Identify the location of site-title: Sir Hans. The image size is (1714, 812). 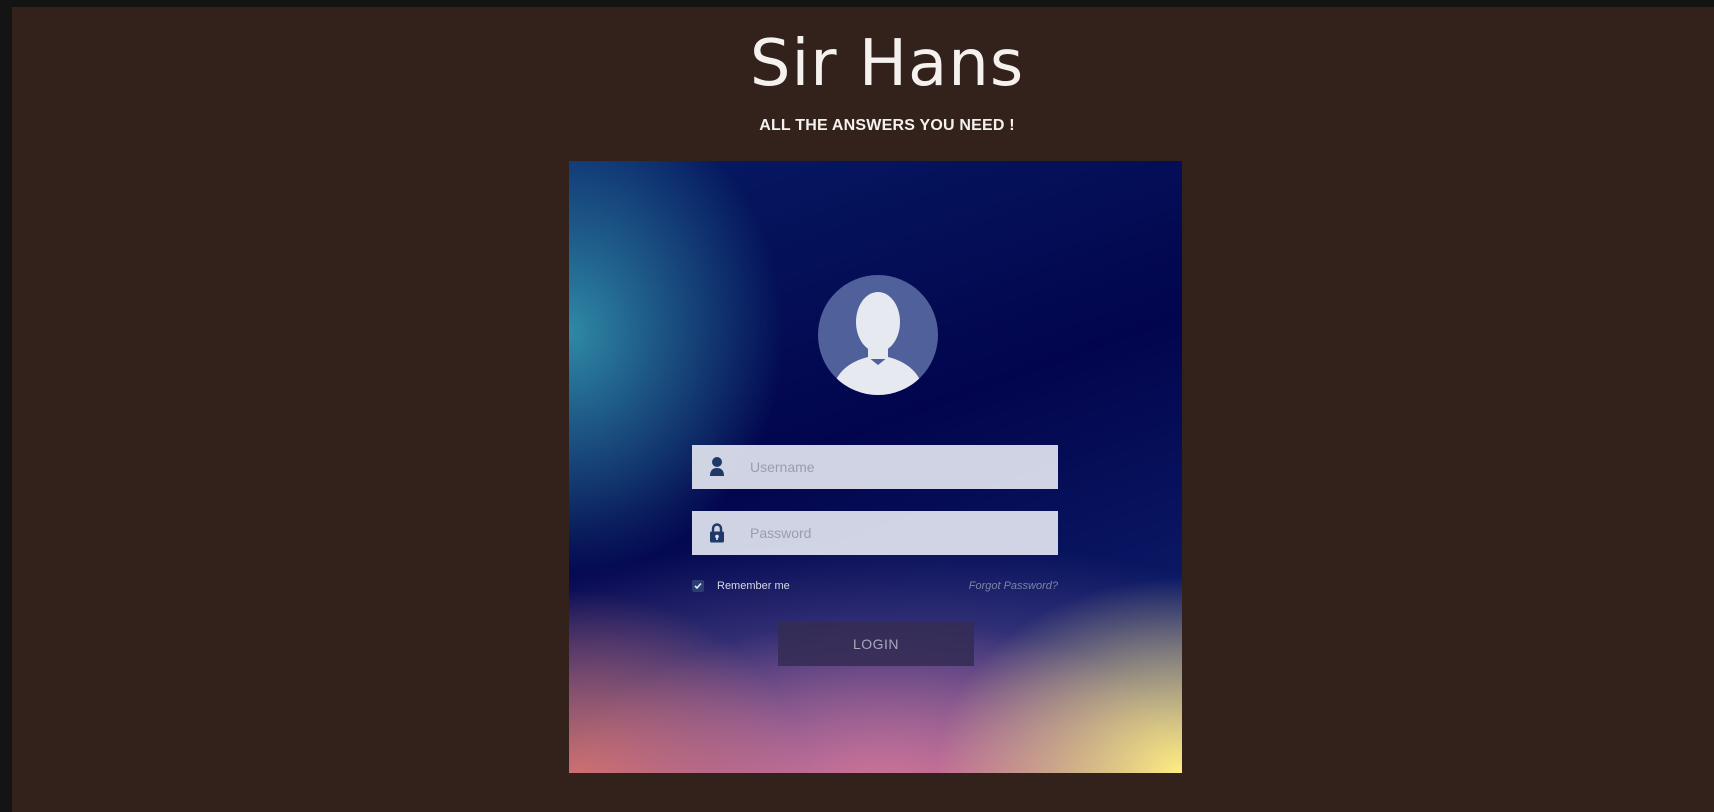
(887, 64).